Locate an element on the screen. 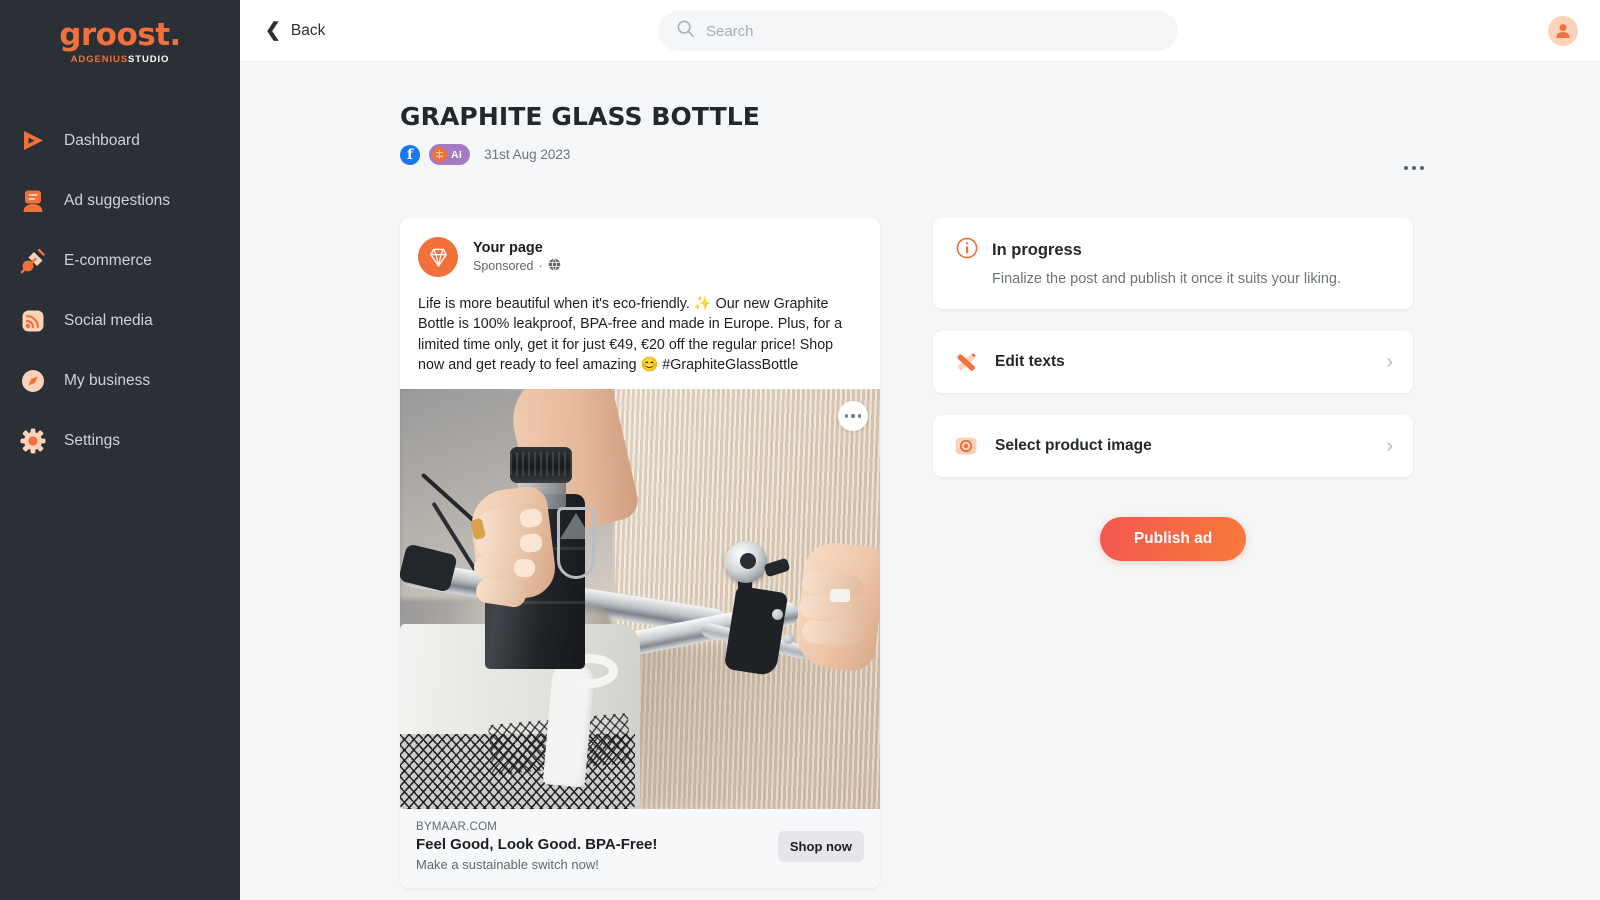  sidebar-item-my-business: My business is located at coordinates (120, 381).